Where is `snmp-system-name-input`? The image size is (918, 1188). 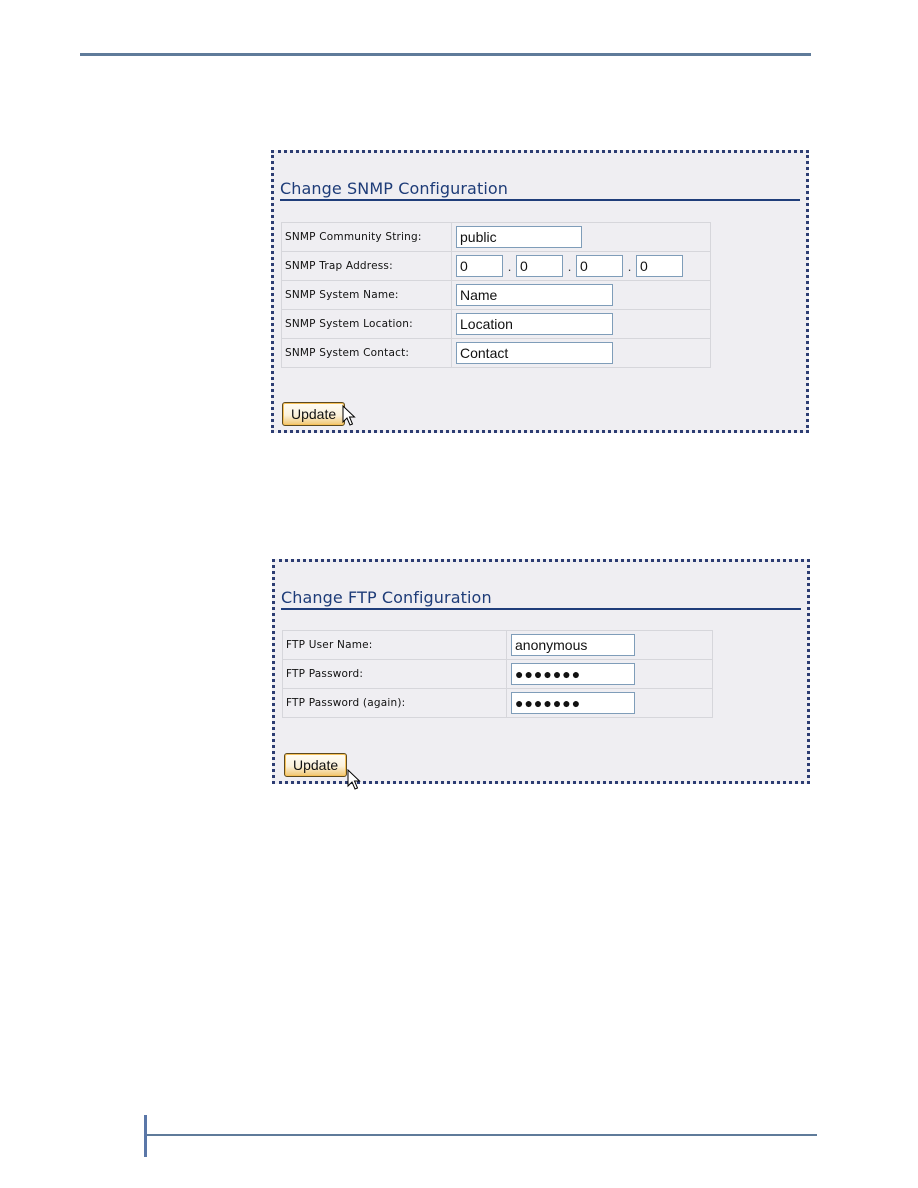 snmp-system-name-input is located at coordinates (534, 295).